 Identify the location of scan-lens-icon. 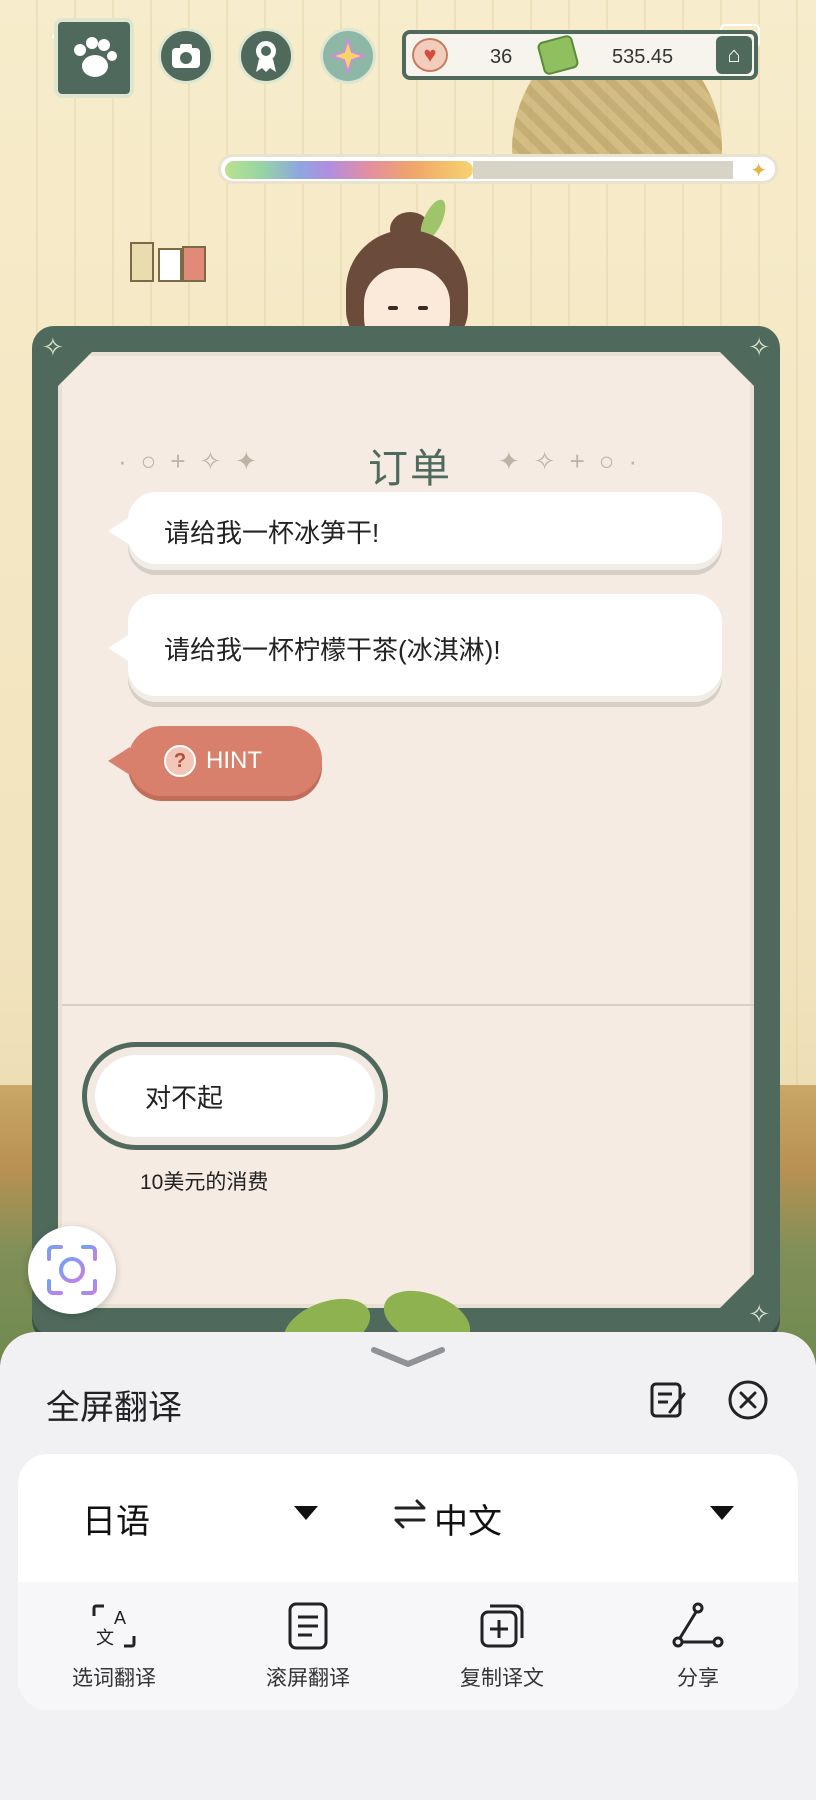
(72, 1270).